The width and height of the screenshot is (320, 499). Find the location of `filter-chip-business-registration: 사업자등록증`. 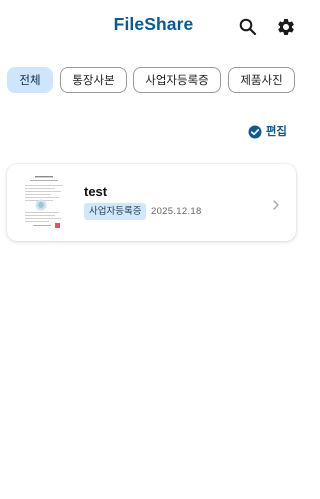

filter-chip-business-registration: 사업자등록증 is located at coordinates (177, 80).